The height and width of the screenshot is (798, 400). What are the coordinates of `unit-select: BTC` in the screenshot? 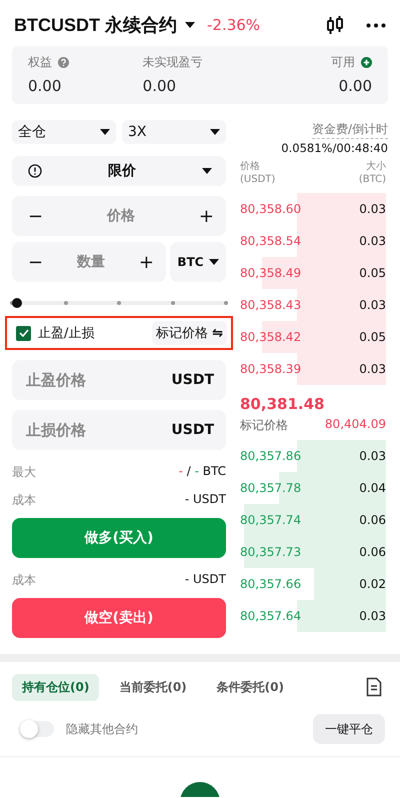 It's located at (198, 262).